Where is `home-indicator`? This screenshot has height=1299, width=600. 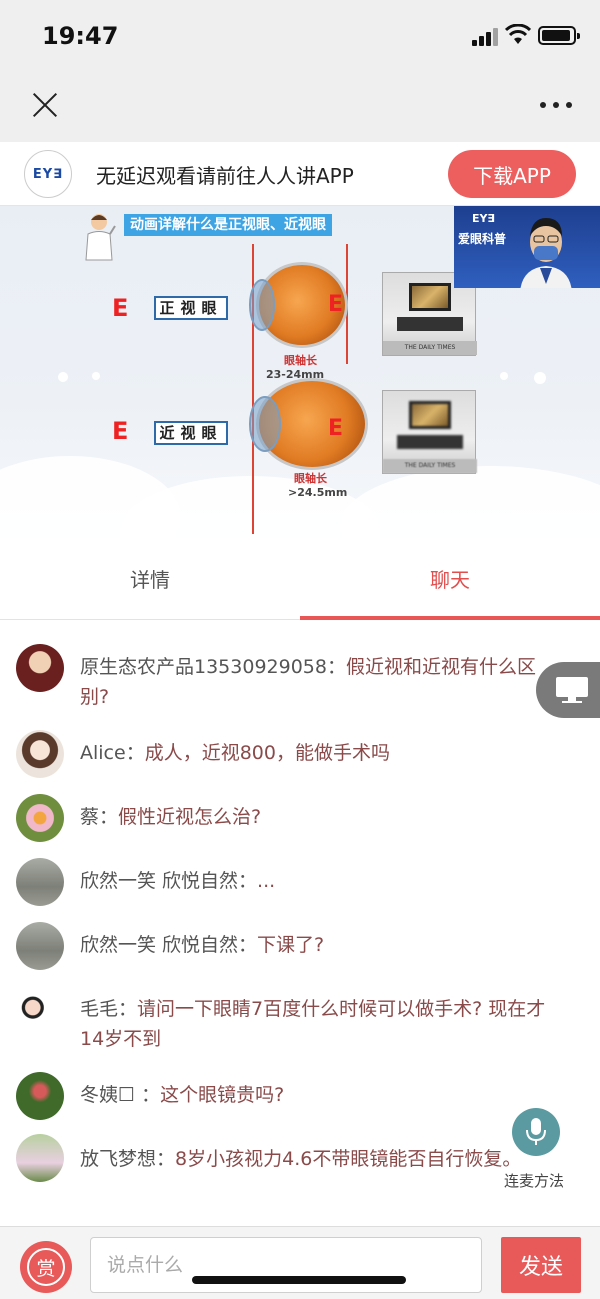 home-indicator is located at coordinates (299, 1280).